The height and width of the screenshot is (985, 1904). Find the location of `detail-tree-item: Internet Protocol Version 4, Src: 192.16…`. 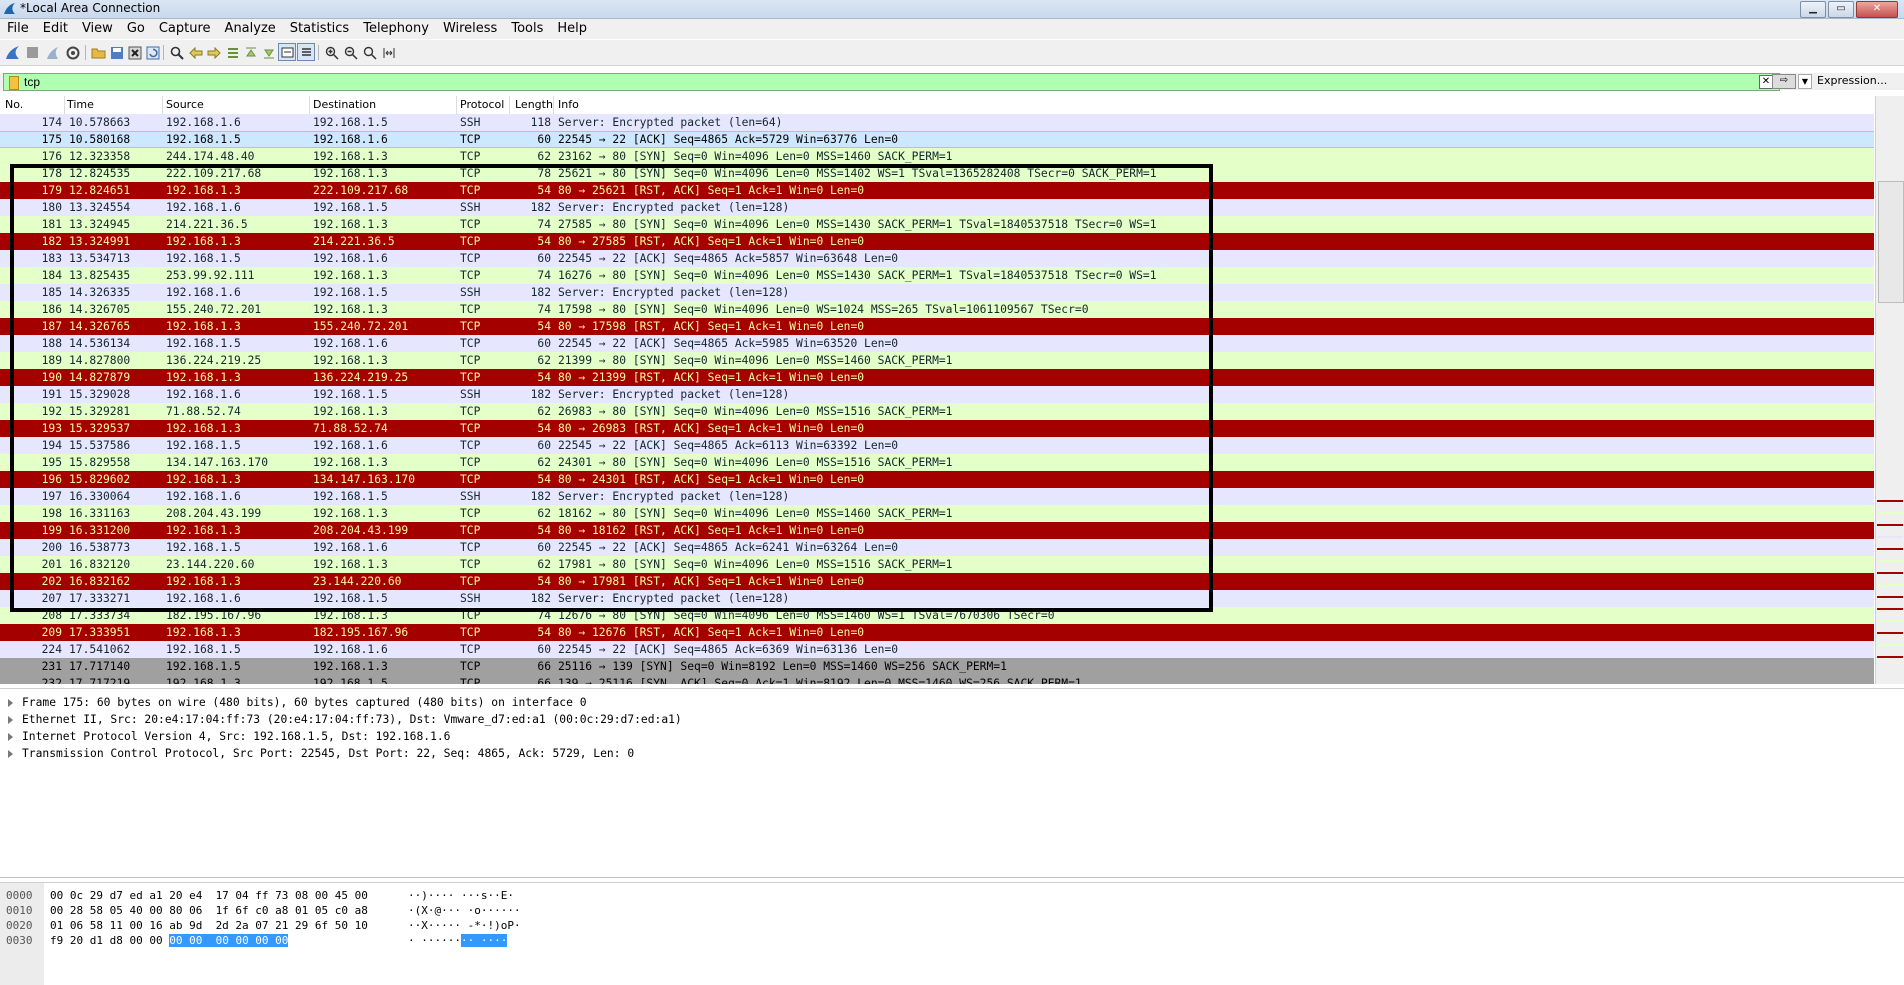

detail-tree-item: Internet Protocol Version 4, Src: 192.16… is located at coordinates (229, 736).